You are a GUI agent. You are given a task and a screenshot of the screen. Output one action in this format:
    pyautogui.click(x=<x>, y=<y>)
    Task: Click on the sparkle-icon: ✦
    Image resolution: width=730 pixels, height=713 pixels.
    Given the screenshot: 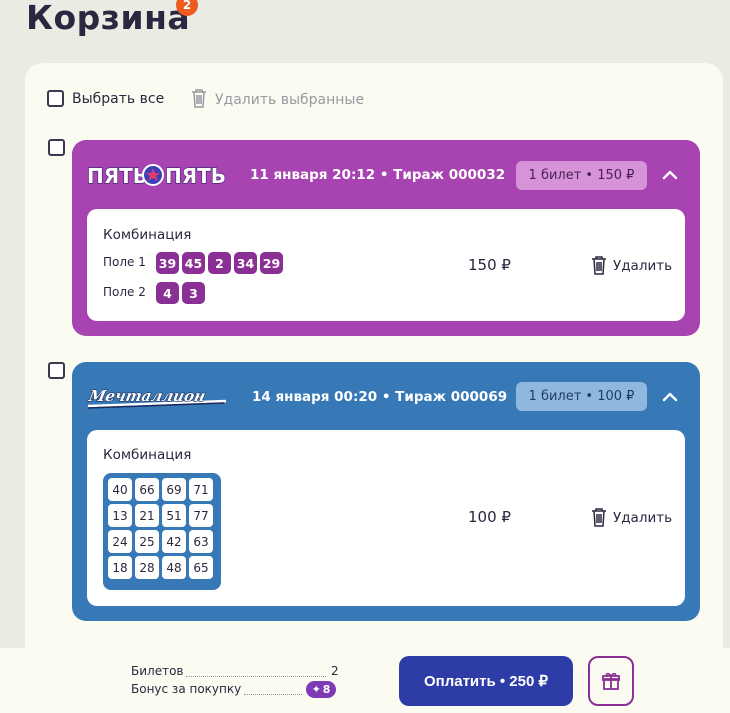 What is the action you would take?
    pyautogui.click(x=316, y=689)
    